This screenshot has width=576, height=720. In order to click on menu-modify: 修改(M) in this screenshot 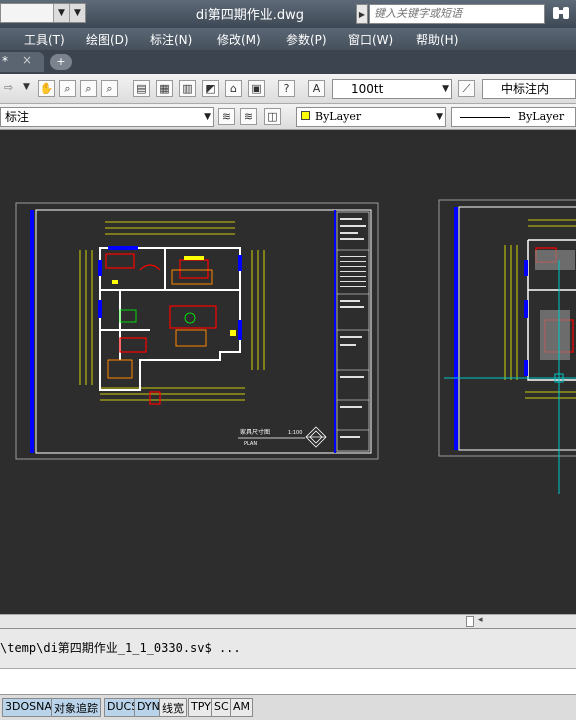, I will do `click(239, 39)`.